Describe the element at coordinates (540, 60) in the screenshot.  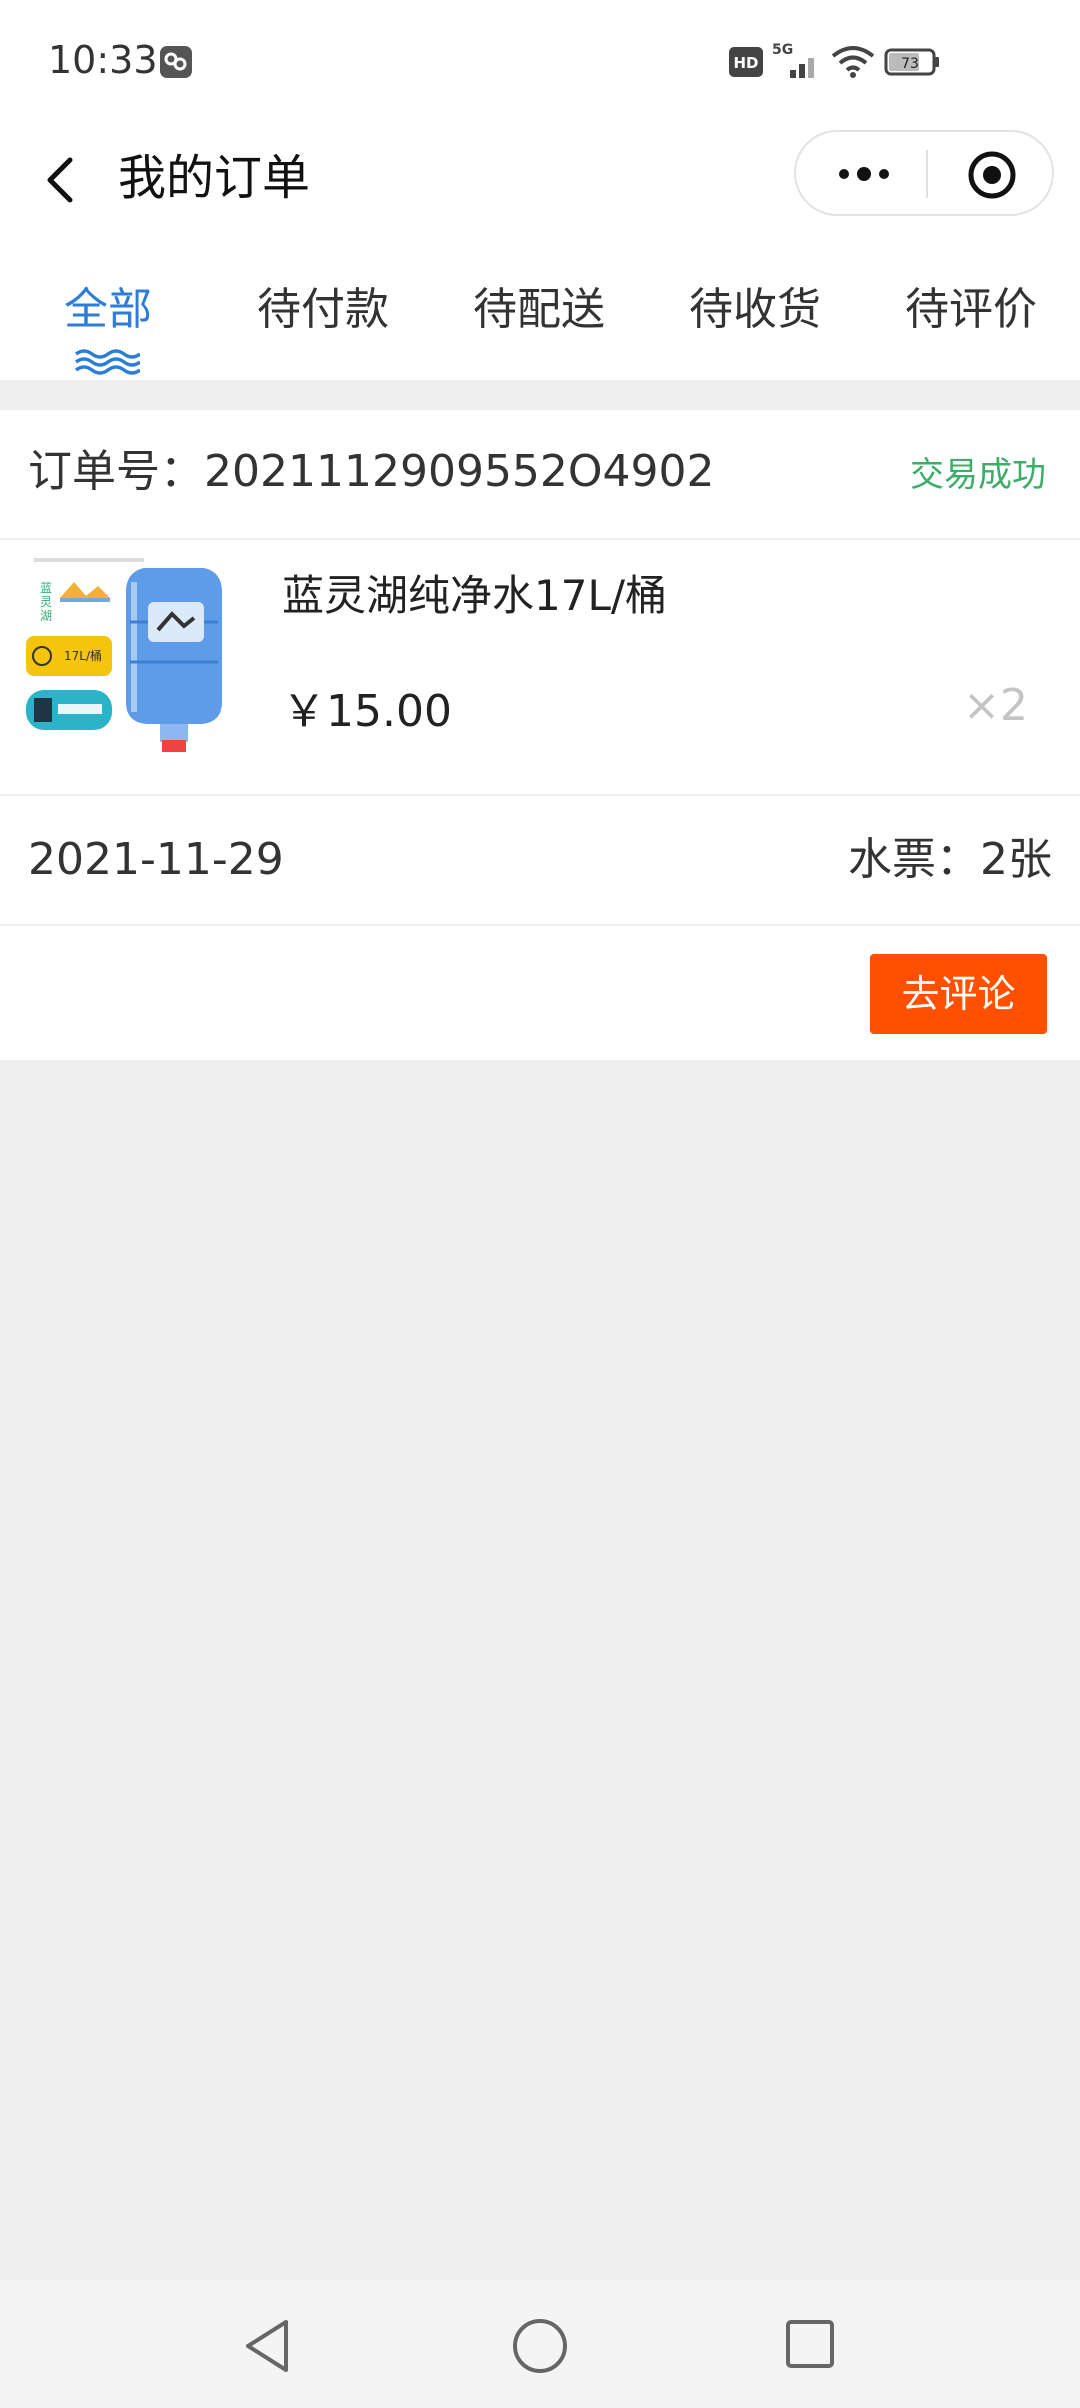
I see `status-bar: 10:33 HD 5G 73` at that location.